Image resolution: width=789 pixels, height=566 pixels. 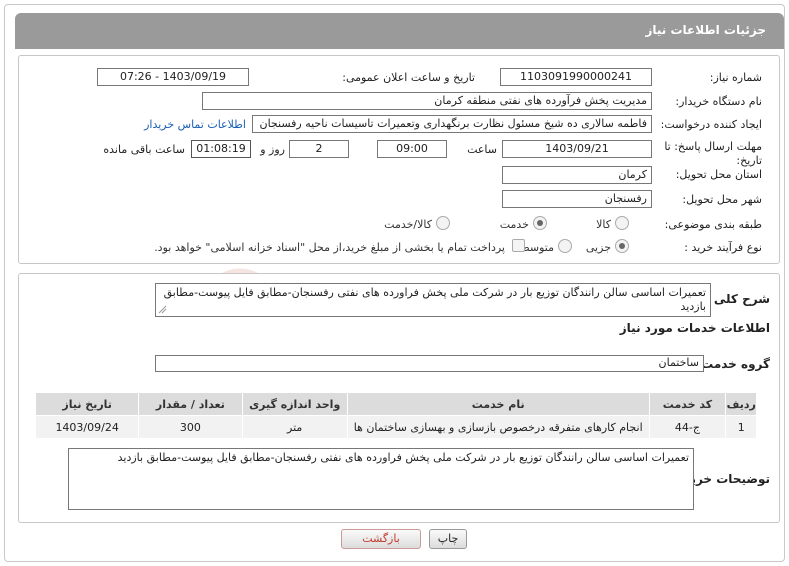 I want to click on services-section-title: اطلاعات خدمات مورد نیاز, so click(x=694, y=328).